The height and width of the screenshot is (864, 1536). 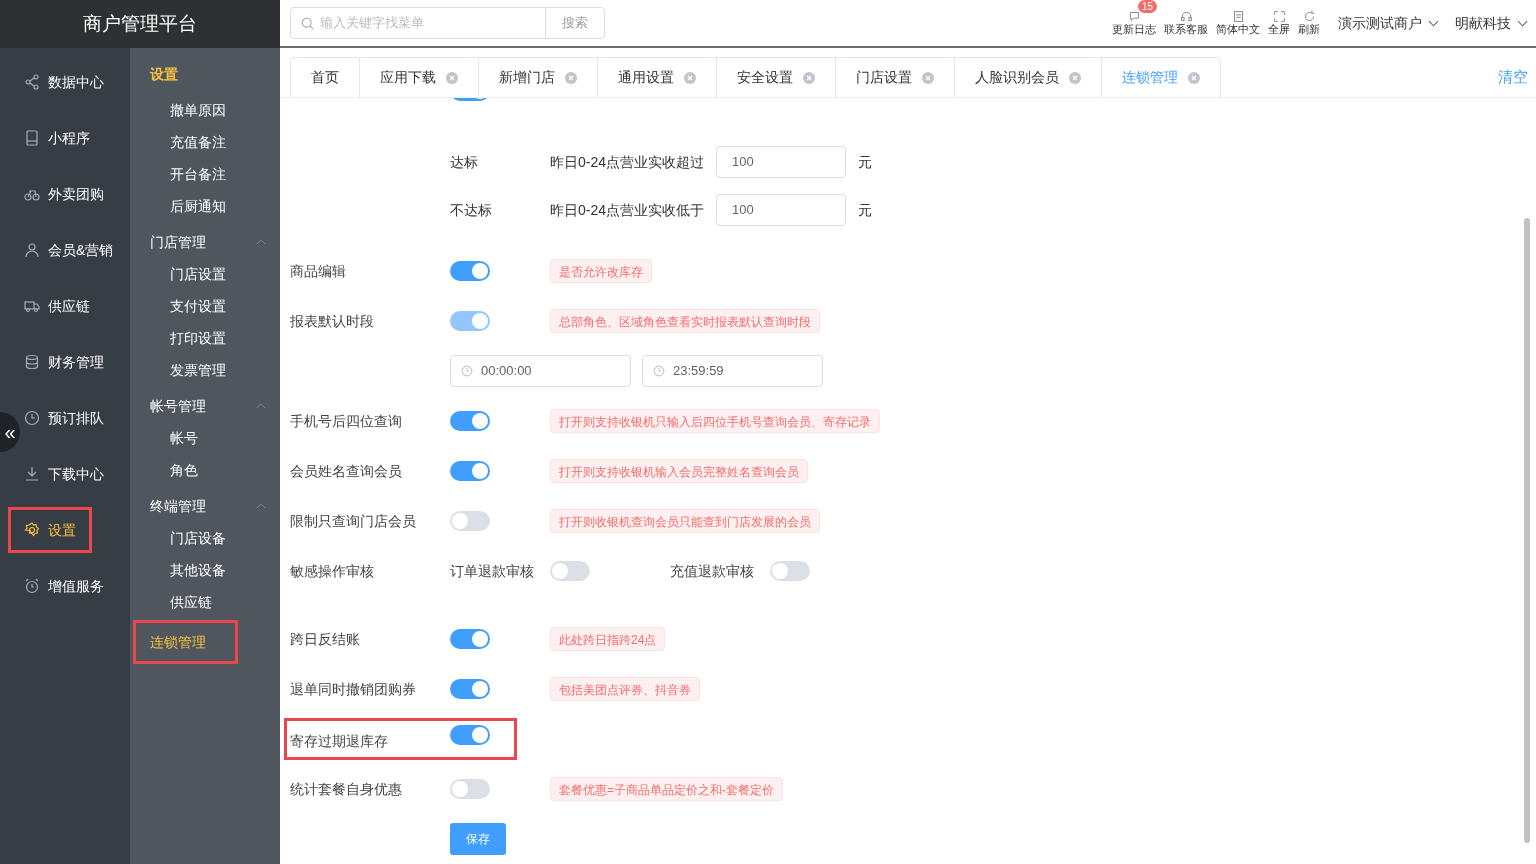 I want to click on tab: 安全设置, so click(x=775, y=77).